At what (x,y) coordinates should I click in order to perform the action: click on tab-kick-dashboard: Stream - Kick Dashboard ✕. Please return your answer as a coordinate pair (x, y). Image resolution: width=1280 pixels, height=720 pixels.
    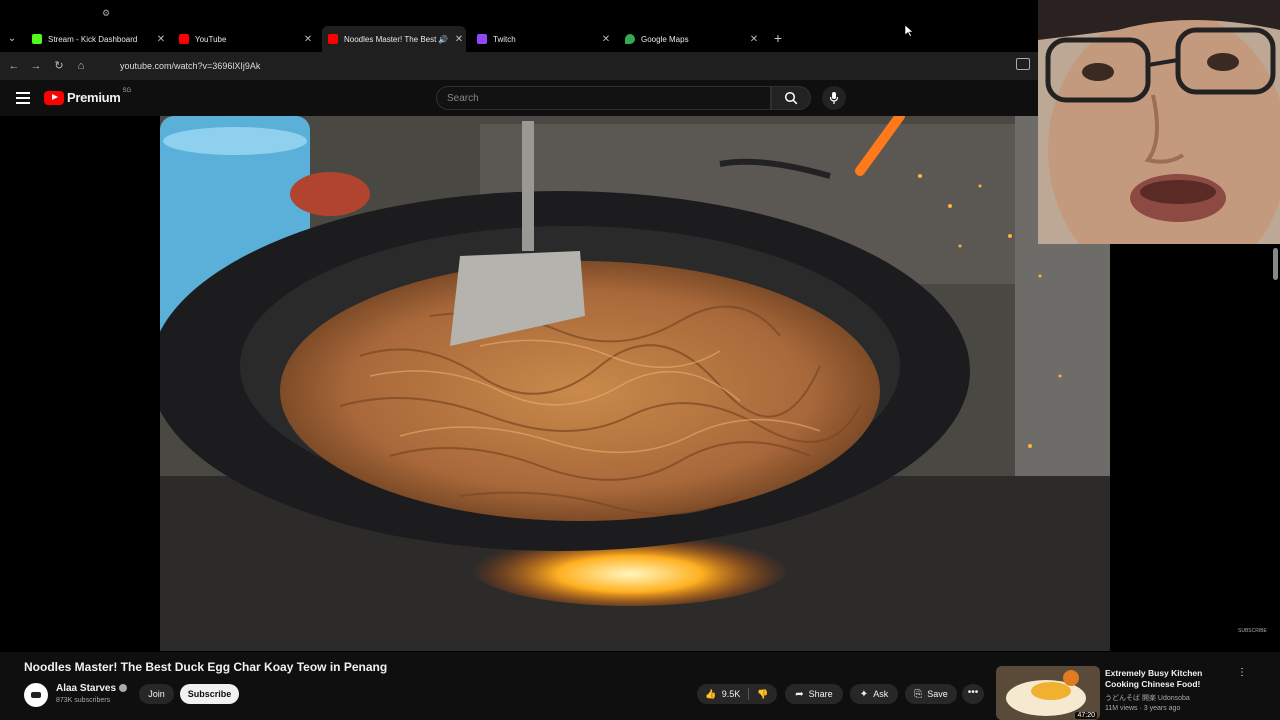
    Looking at the image, I should click on (97, 39).